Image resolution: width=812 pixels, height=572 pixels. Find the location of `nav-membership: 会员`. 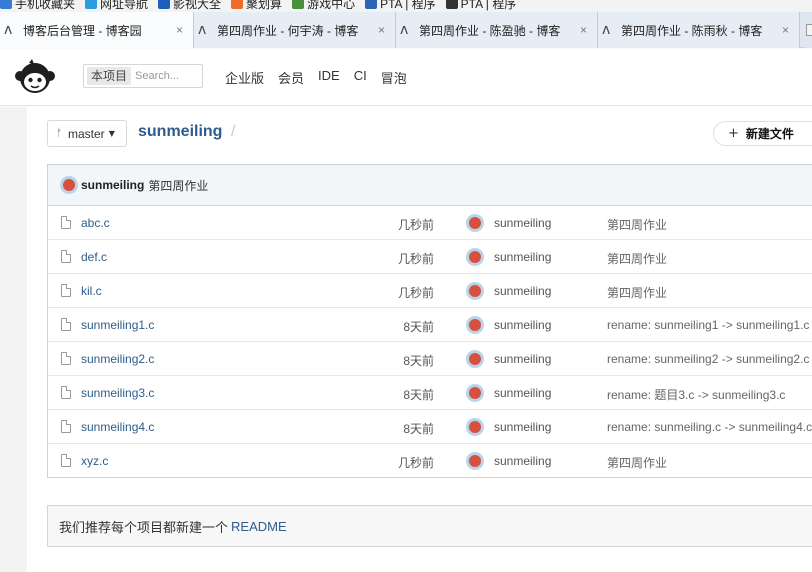

nav-membership: 会员 is located at coordinates (291, 77).